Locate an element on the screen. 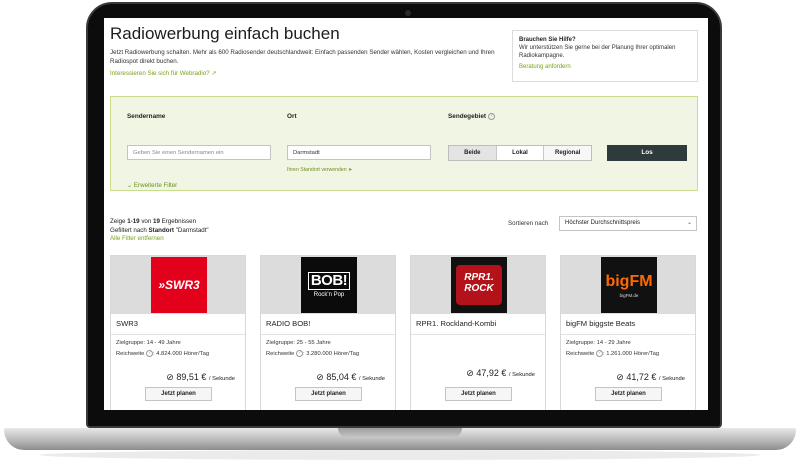 This screenshot has height=468, width=800. webradio-link: Interessieren Sie sich für Webradio? ↗ is located at coordinates (163, 73).